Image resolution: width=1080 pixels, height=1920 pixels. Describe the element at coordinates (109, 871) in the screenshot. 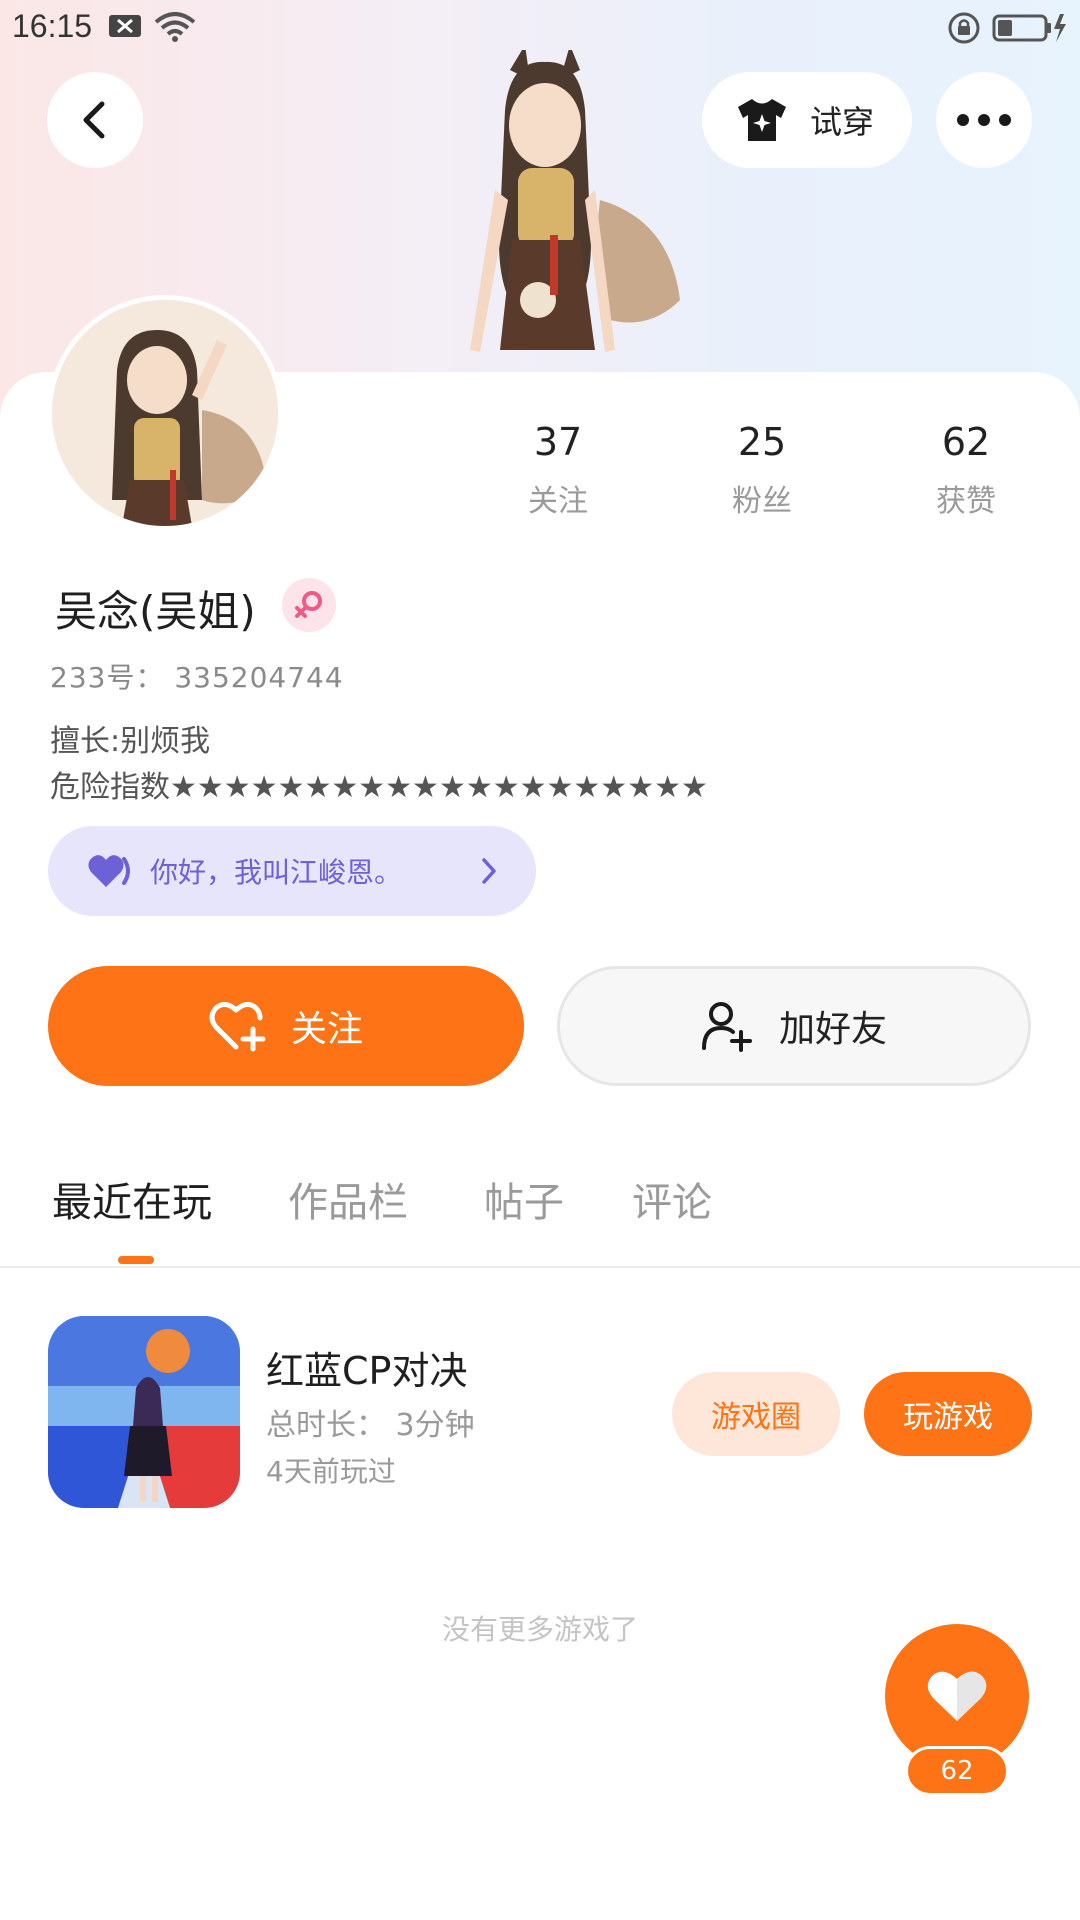

I see `voice-heart-icon` at that location.